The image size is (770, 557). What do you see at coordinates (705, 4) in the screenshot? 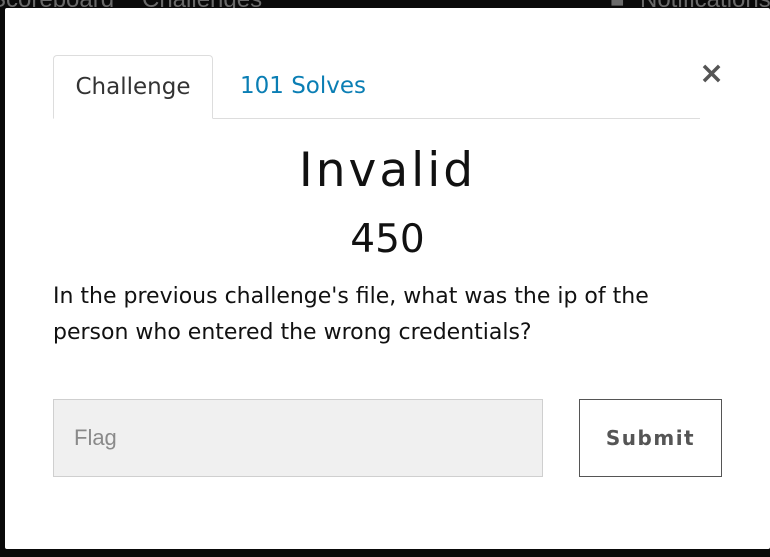
I see `nav-item-notifications: Notifications` at bounding box center [705, 4].